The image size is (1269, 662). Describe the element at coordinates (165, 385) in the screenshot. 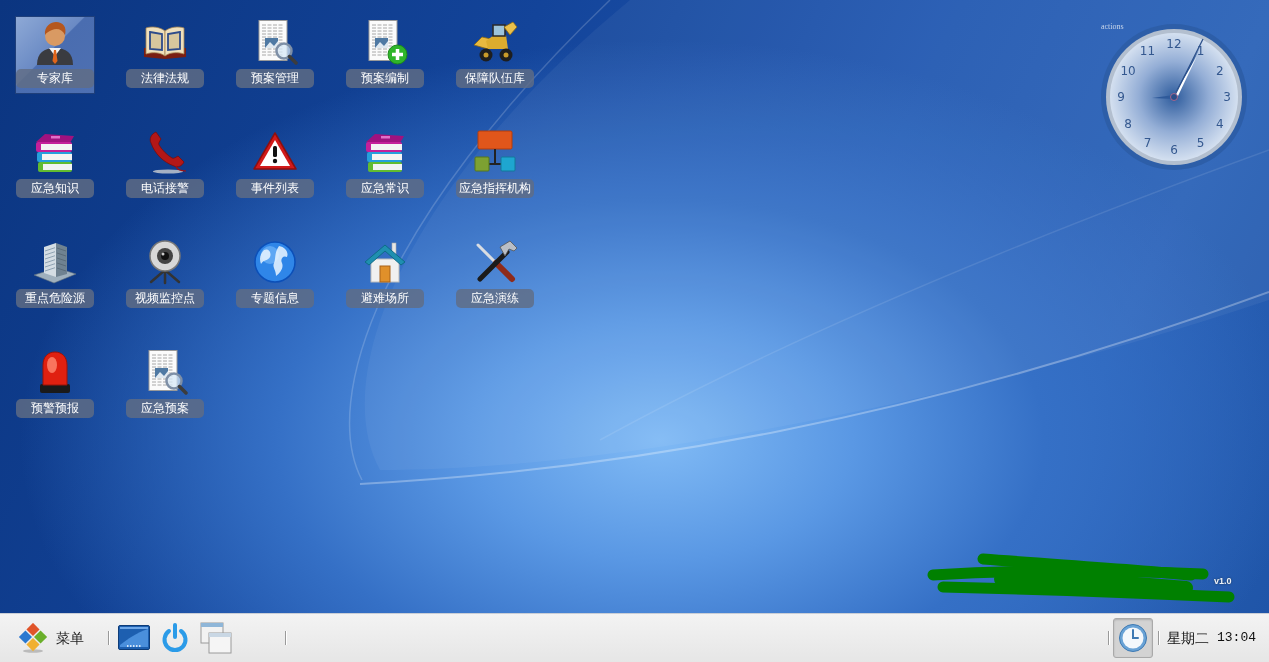

I see `desktop-shortcut: 应急预案` at that location.